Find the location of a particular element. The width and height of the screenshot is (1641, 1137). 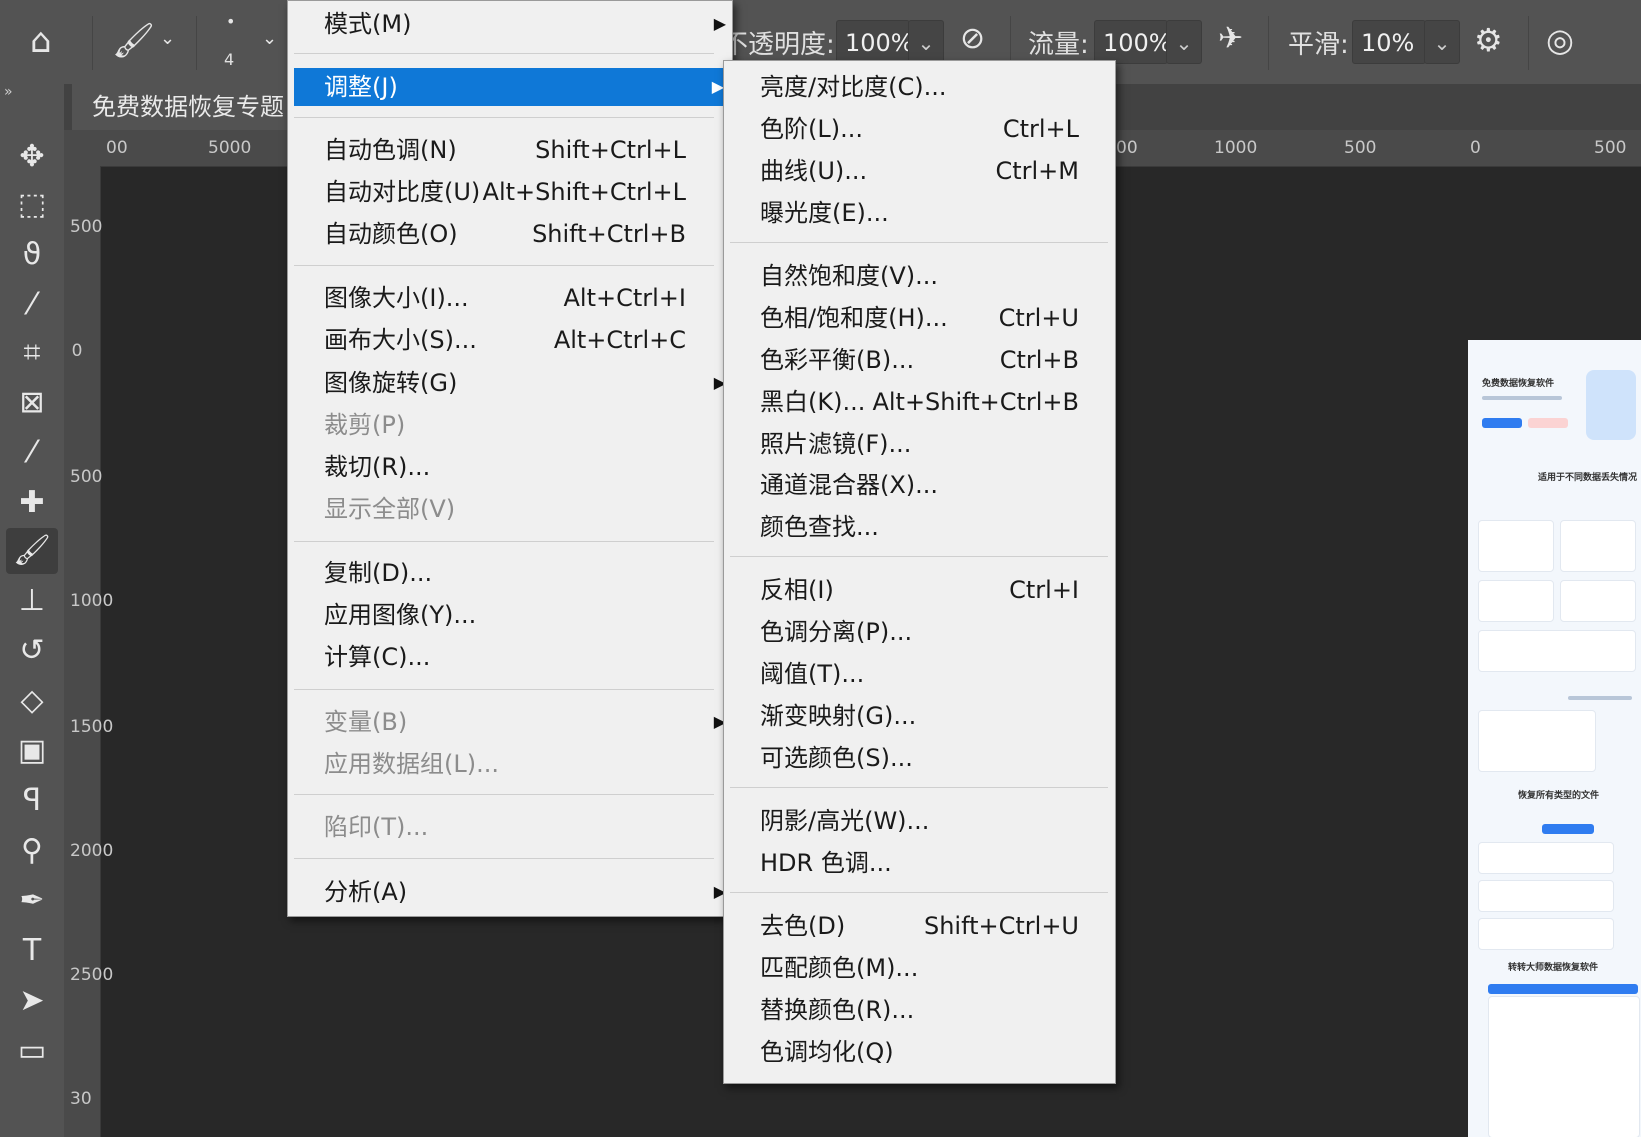

menu-item-label: 显示全部(V) is located at coordinates (390, 509).